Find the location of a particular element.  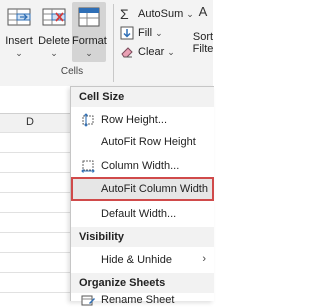

menu-item-hide-unhide: Hide & Unhide › is located at coordinates (142, 260).